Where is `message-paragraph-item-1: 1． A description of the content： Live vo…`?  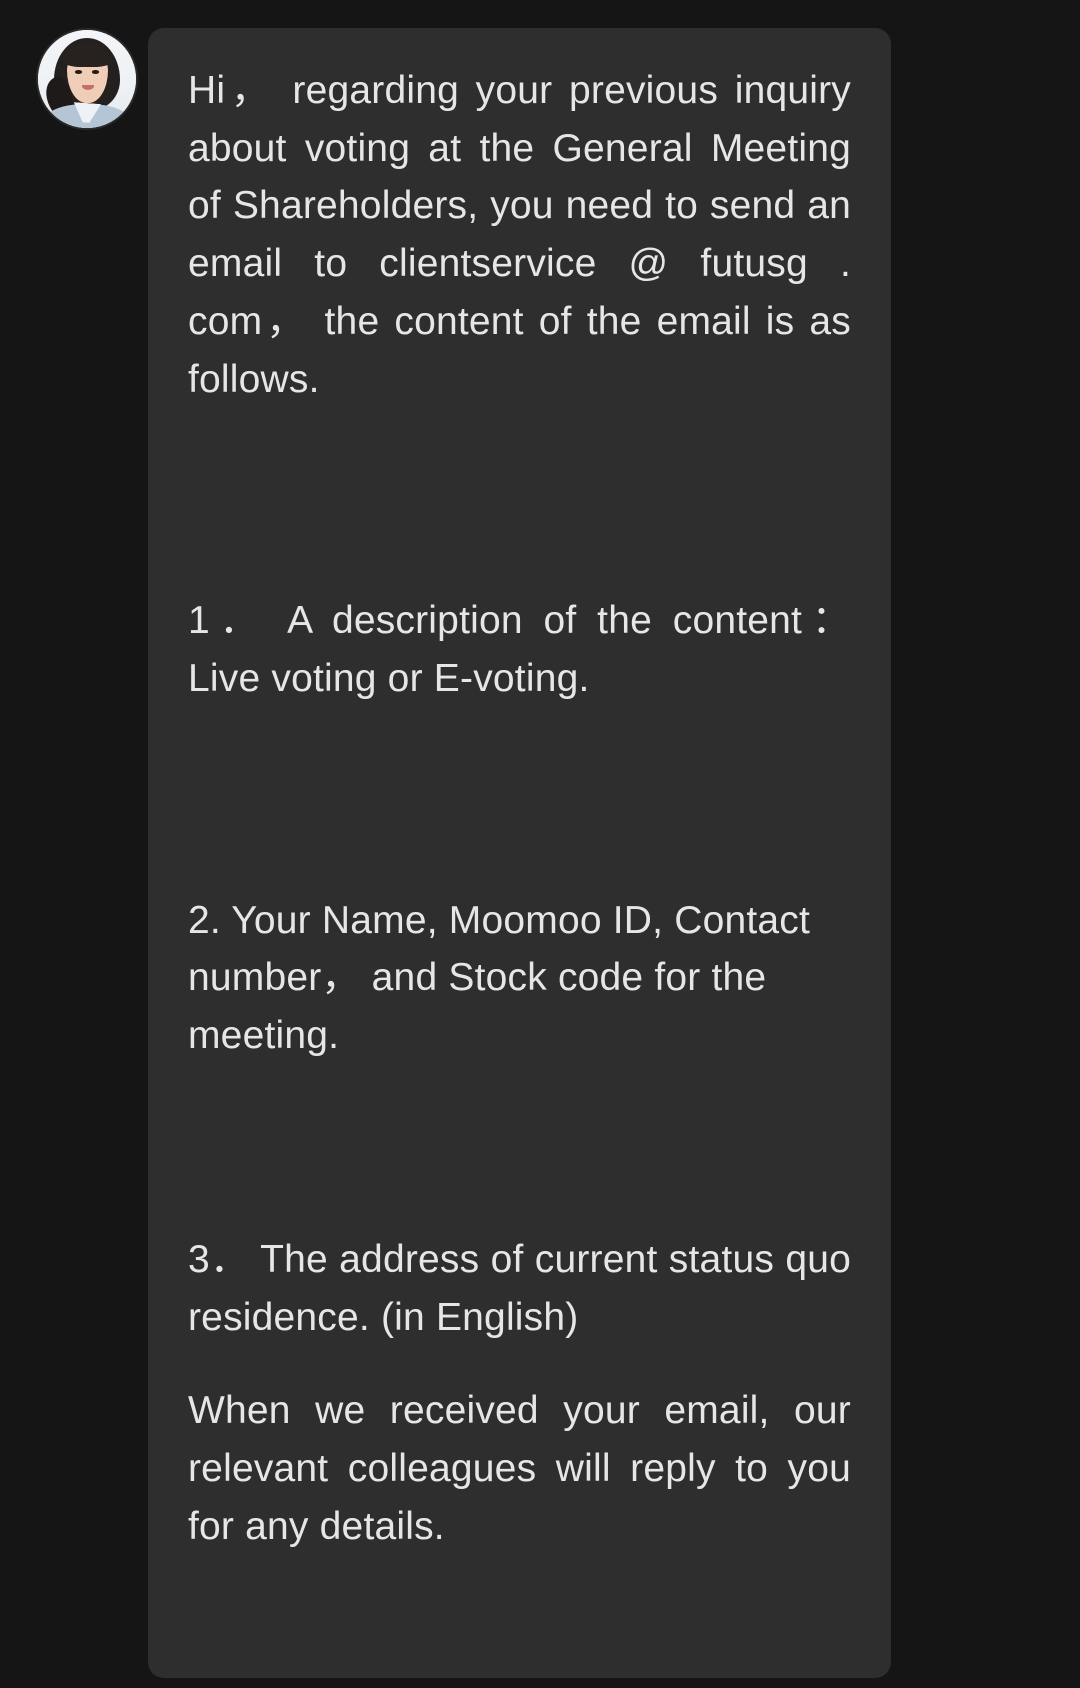 message-paragraph-item-1: 1． A description of the content： Live vo… is located at coordinates (519, 650).